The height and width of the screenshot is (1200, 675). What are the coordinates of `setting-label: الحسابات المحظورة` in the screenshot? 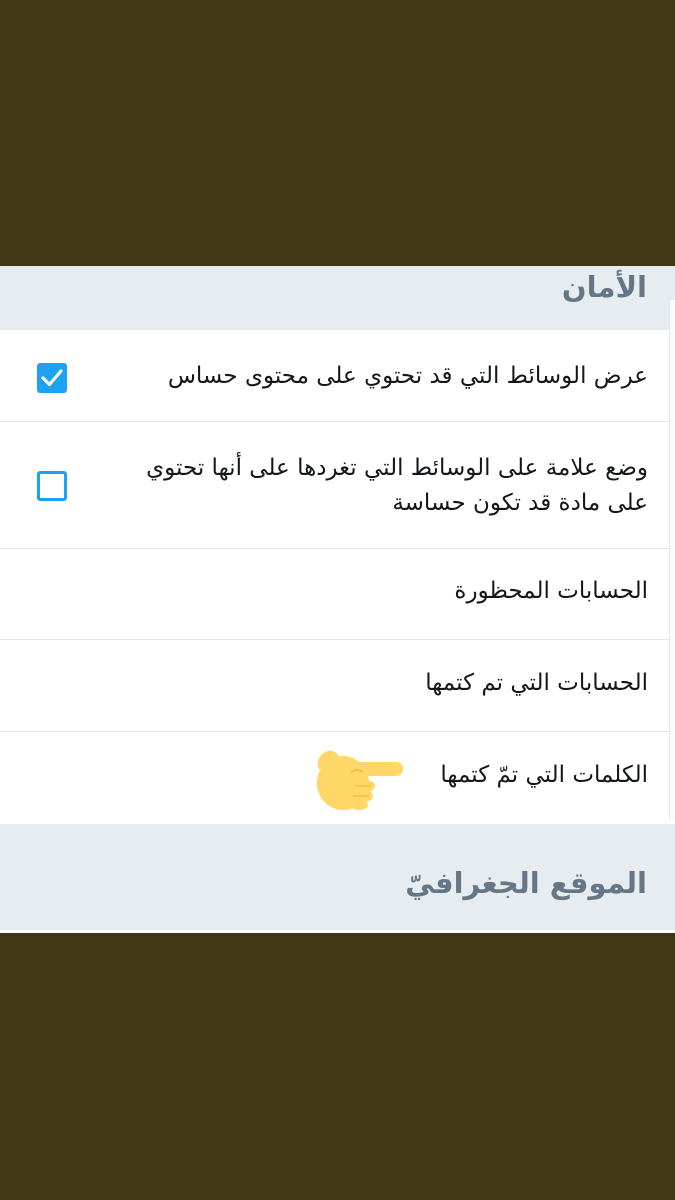 It's located at (551, 591).